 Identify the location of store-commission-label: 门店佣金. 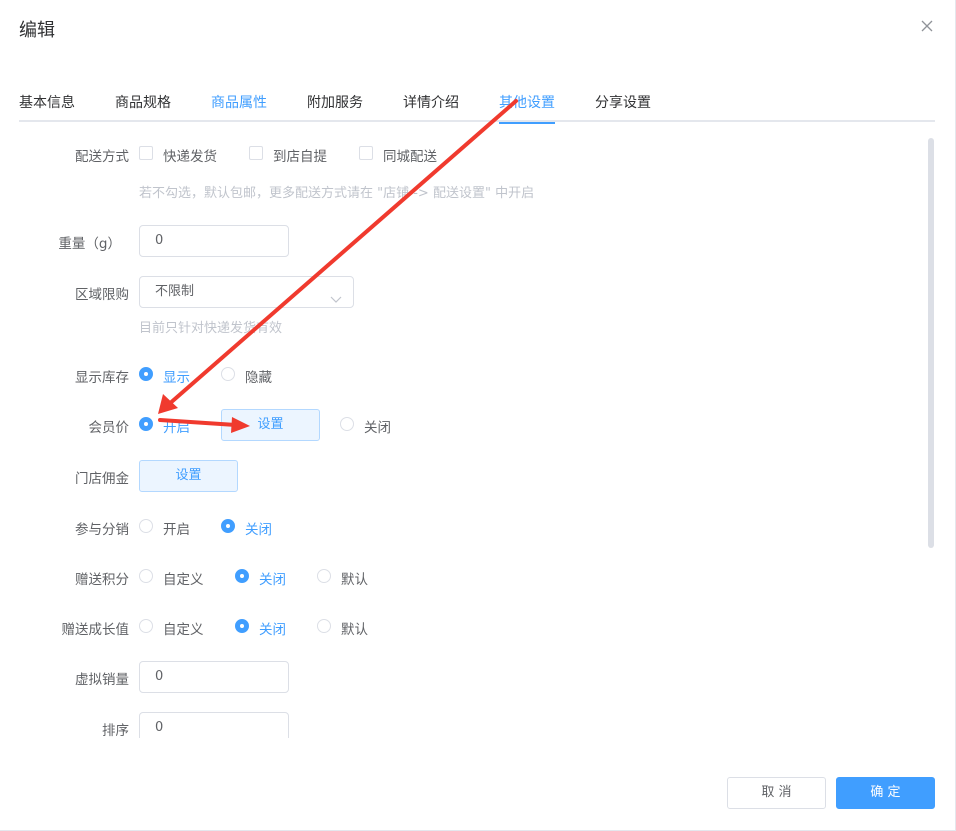
(102, 479).